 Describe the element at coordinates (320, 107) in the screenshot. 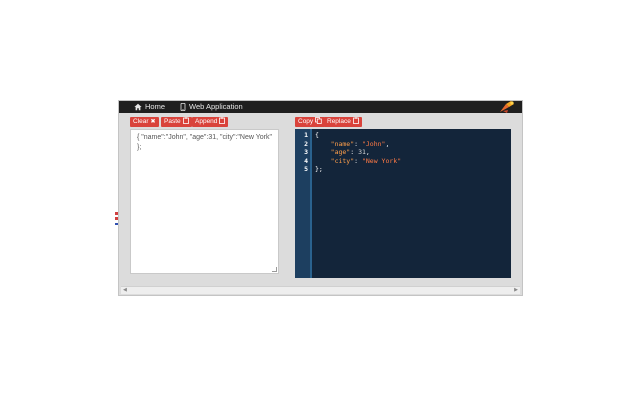

I see `navbar: Home Web Application` at that location.